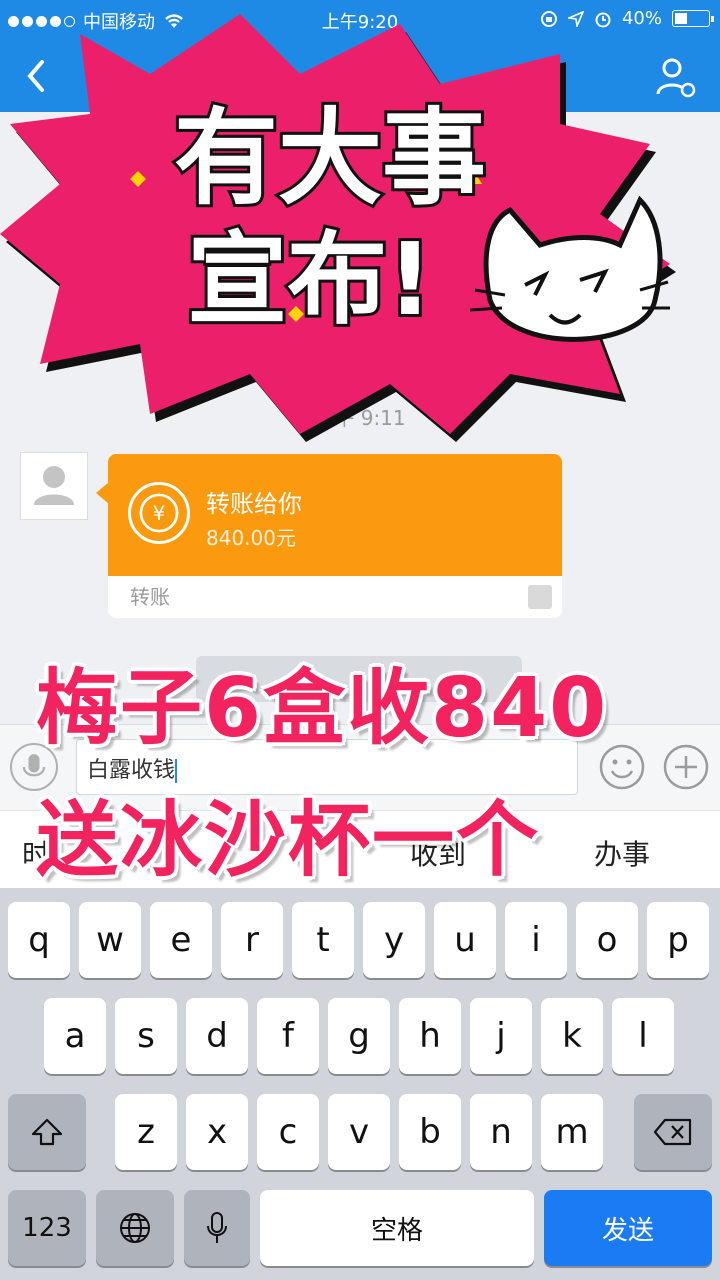  Describe the element at coordinates (288, 1036) in the screenshot. I see `key-f: f` at that location.